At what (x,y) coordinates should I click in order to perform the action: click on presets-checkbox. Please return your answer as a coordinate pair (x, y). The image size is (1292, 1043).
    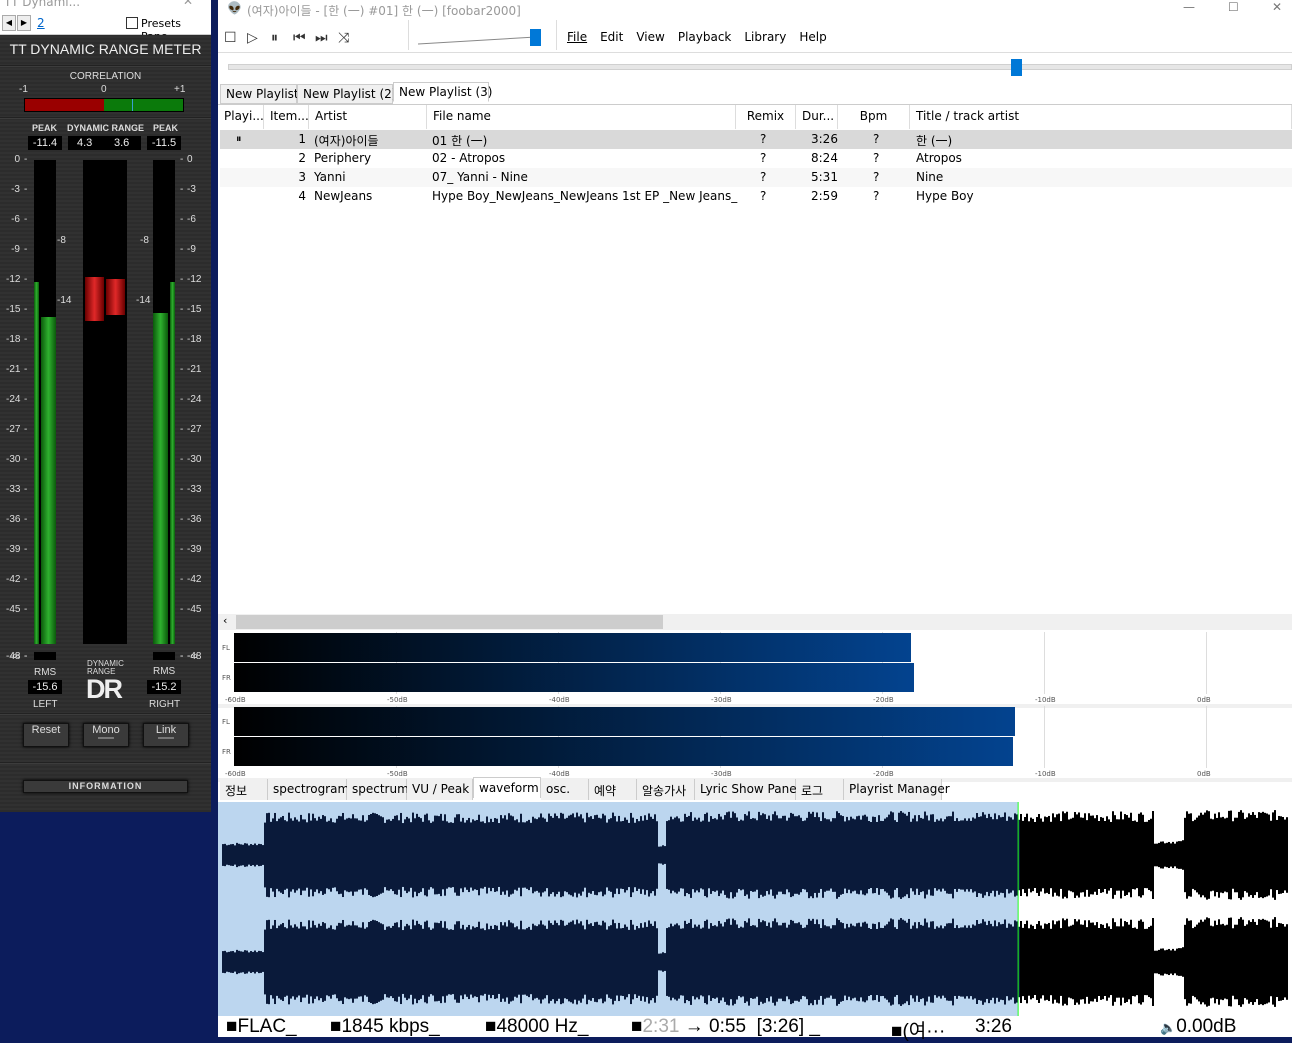
    Looking at the image, I should click on (132, 23).